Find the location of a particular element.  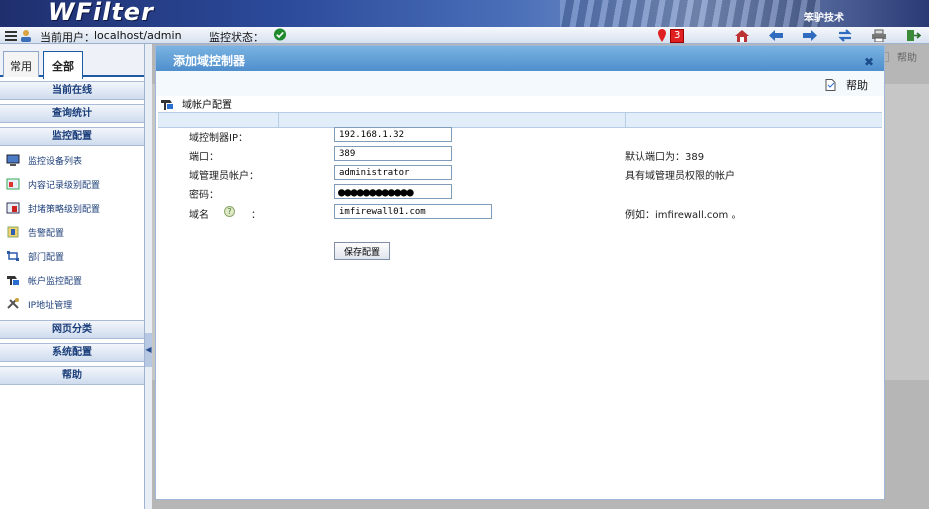

sidebar-item-label: 内容记录级别配置 is located at coordinates (64, 185).